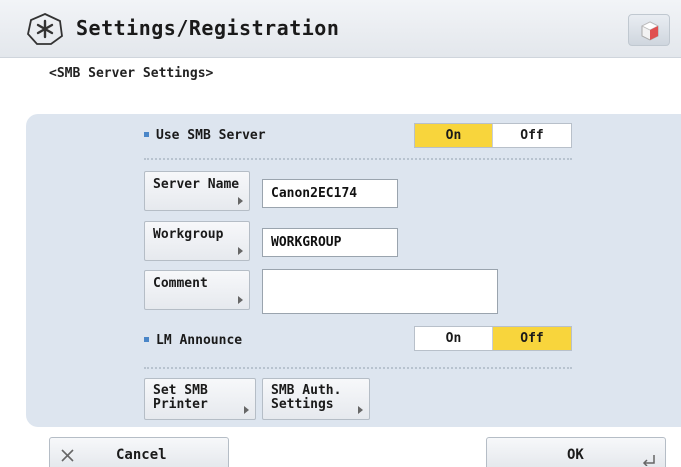 This screenshot has height=467, width=681. I want to click on smb-auth-settings-label-line1: SMB Auth., so click(306, 390).